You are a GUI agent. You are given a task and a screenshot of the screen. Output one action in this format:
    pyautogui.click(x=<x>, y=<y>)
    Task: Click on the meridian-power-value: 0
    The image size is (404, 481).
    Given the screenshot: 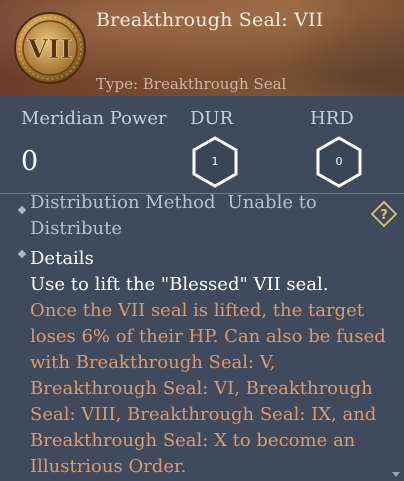 What is the action you would take?
    pyautogui.click(x=30, y=161)
    